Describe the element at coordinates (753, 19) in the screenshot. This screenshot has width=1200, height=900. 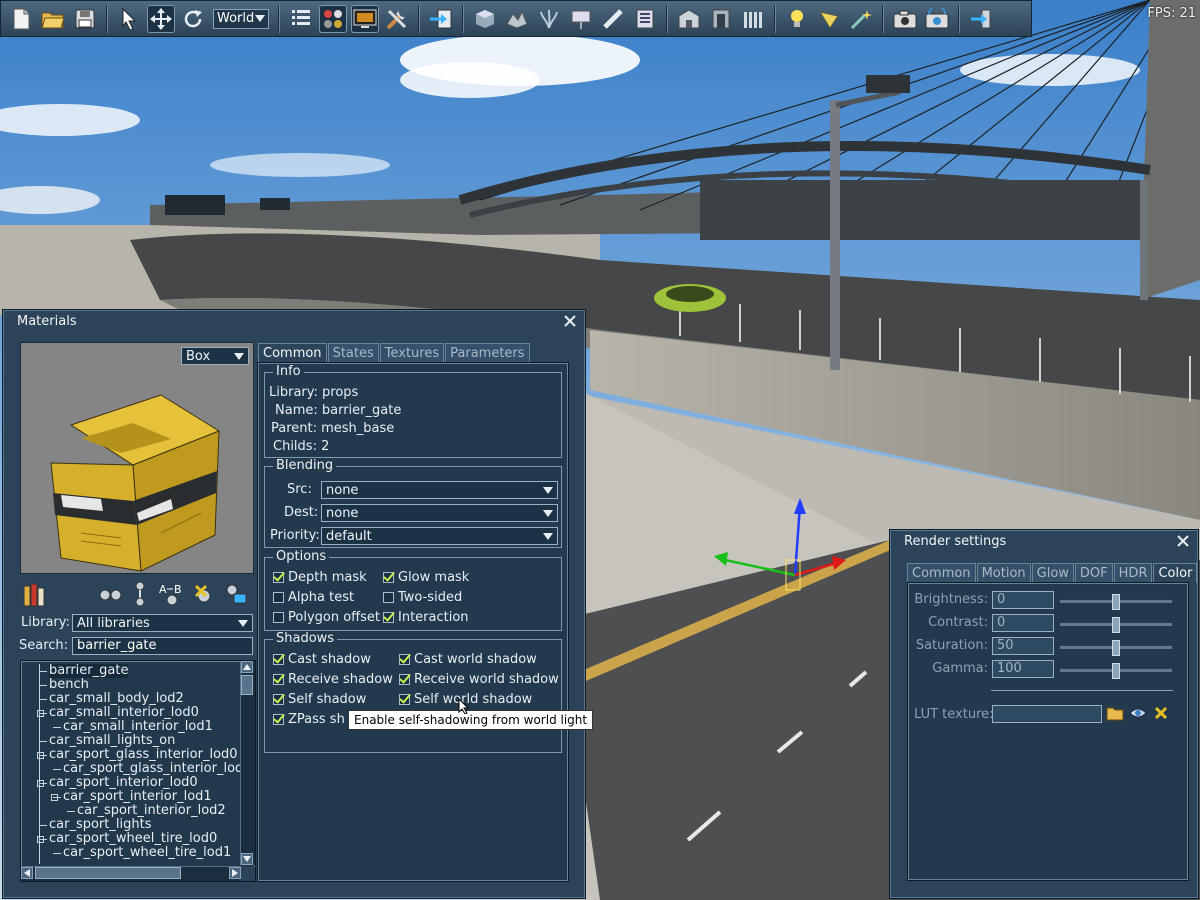
I see `fence-icon` at that location.